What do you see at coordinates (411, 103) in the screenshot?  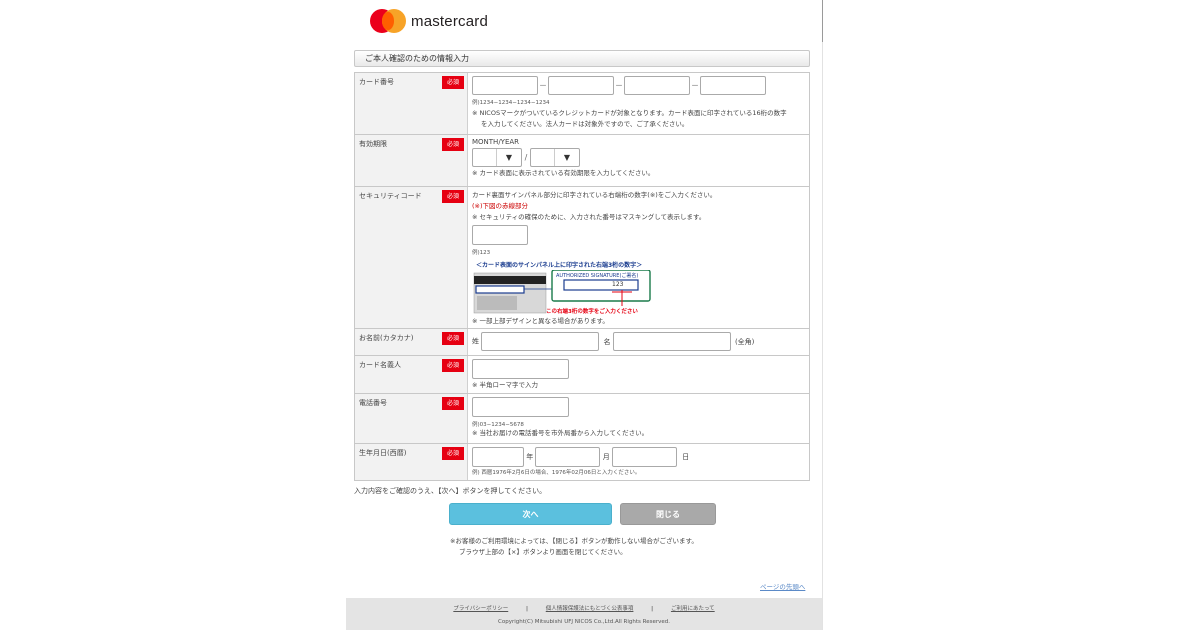 I see `label-card-number: カード番号 必須` at bounding box center [411, 103].